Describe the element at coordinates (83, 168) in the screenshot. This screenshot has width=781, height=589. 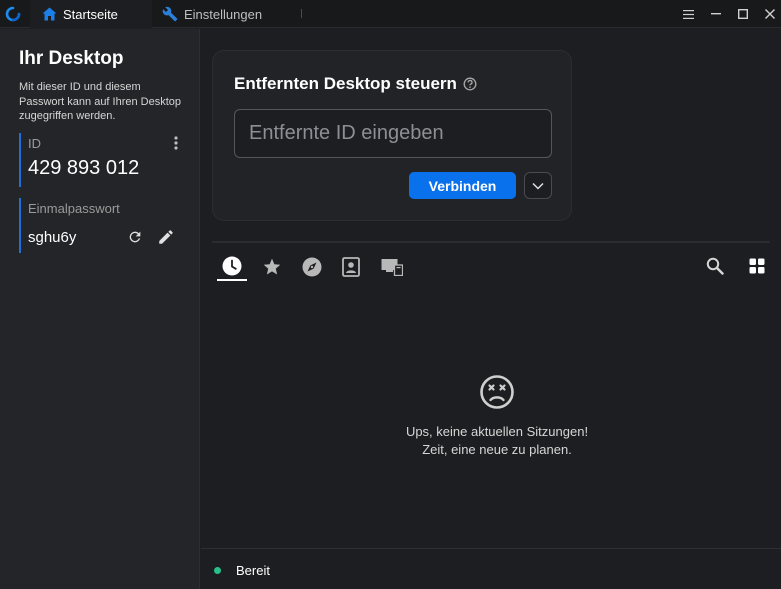
I see `id-value: 429 893 012` at that location.